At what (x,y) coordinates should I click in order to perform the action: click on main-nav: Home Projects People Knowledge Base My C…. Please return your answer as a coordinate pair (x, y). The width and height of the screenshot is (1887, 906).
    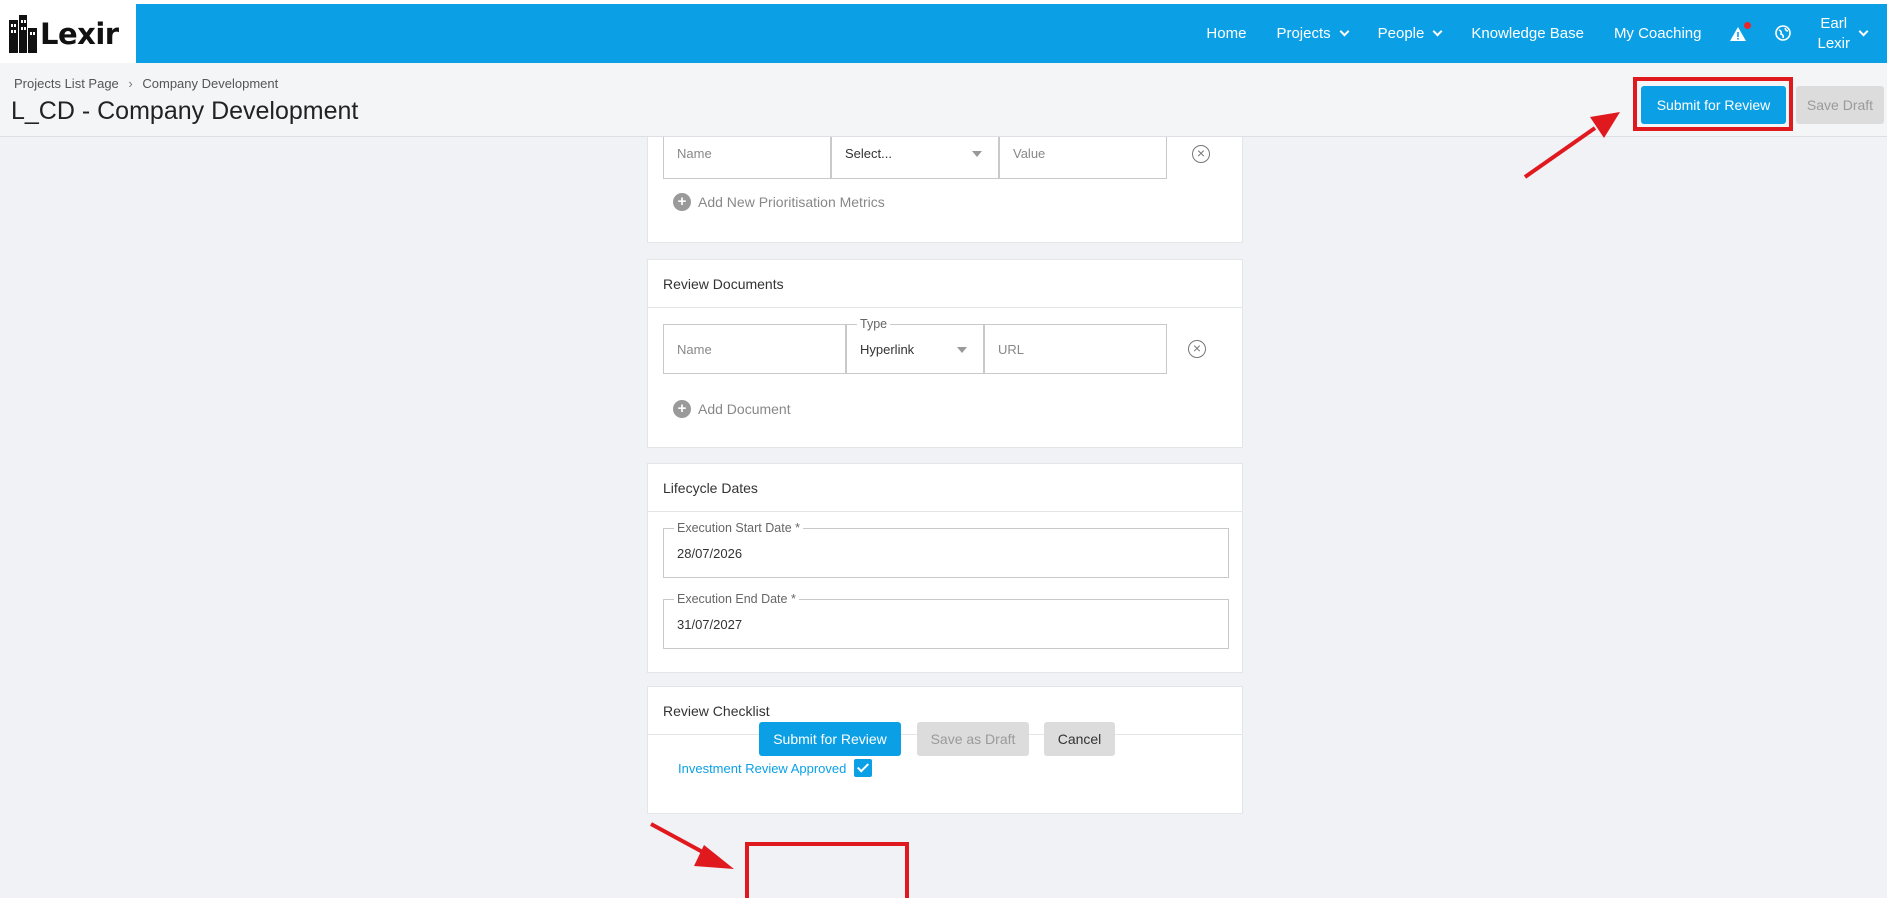
    Looking at the image, I should click on (1522, 33).